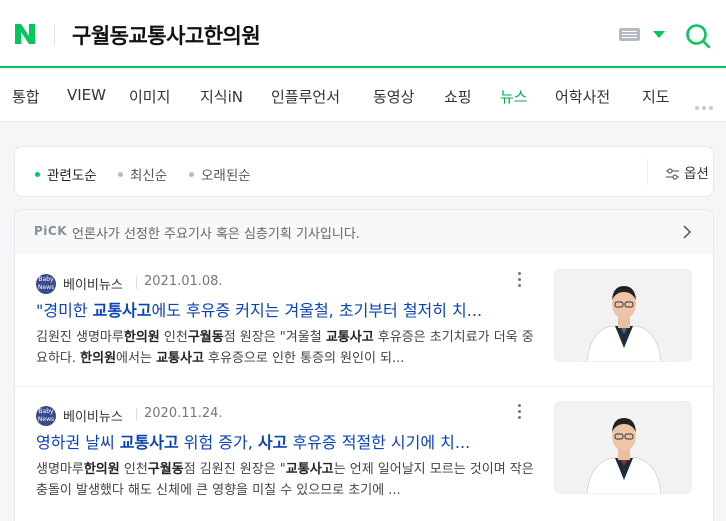 Image resolution: width=726 pixels, height=521 pixels. Describe the element at coordinates (234, 469) in the screenshot. I see `text-segment: 점 김원진 원장은 "` at that location.